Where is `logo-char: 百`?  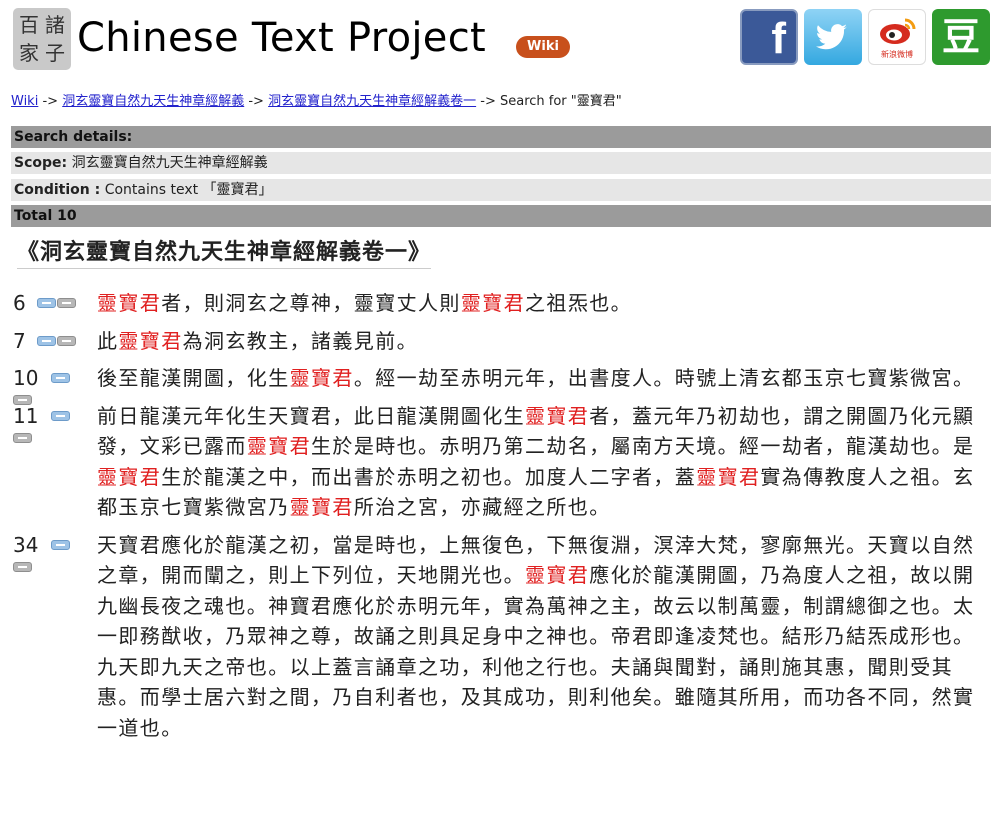
logo-char: 百 is located at coordinates (29, 25).